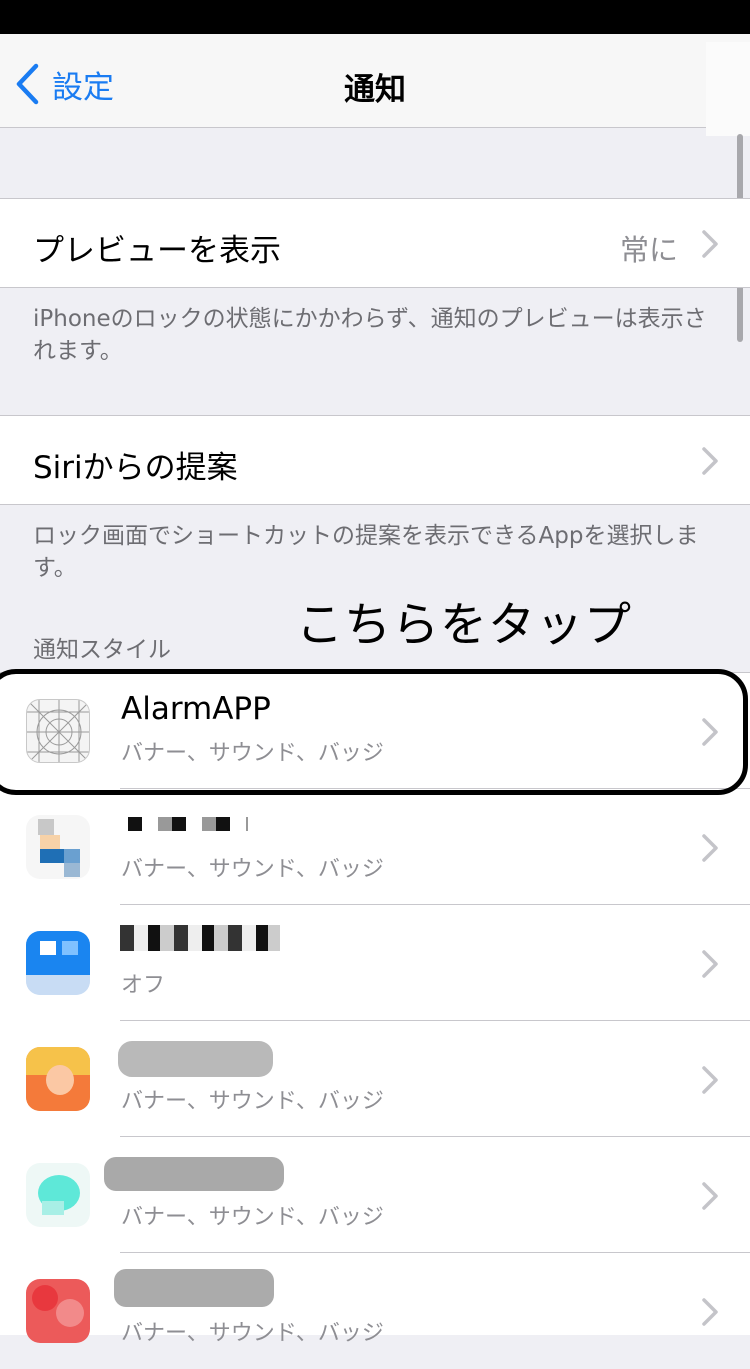  I want to click on page-title: 通知, so click(375, 90).